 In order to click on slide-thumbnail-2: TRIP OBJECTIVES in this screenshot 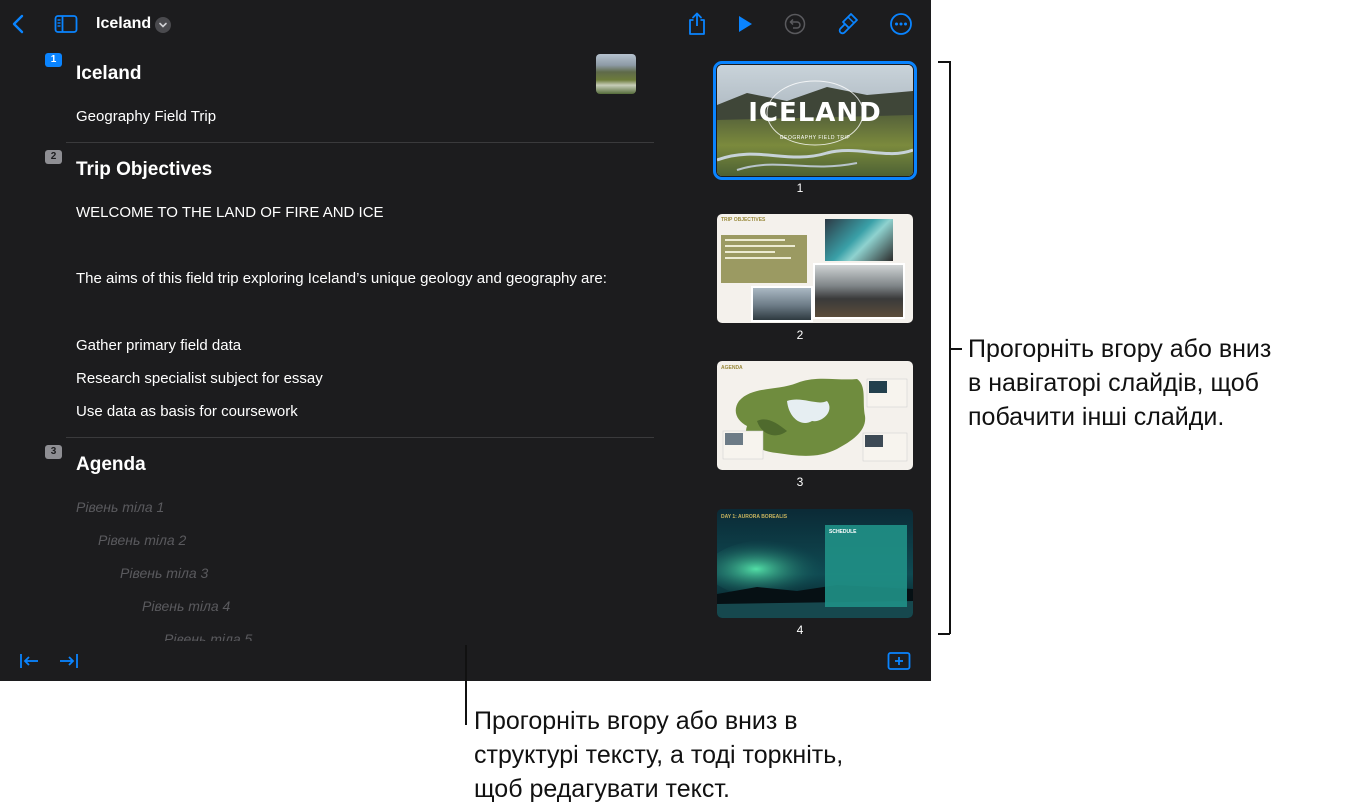, I will do `click(815, 268)`.